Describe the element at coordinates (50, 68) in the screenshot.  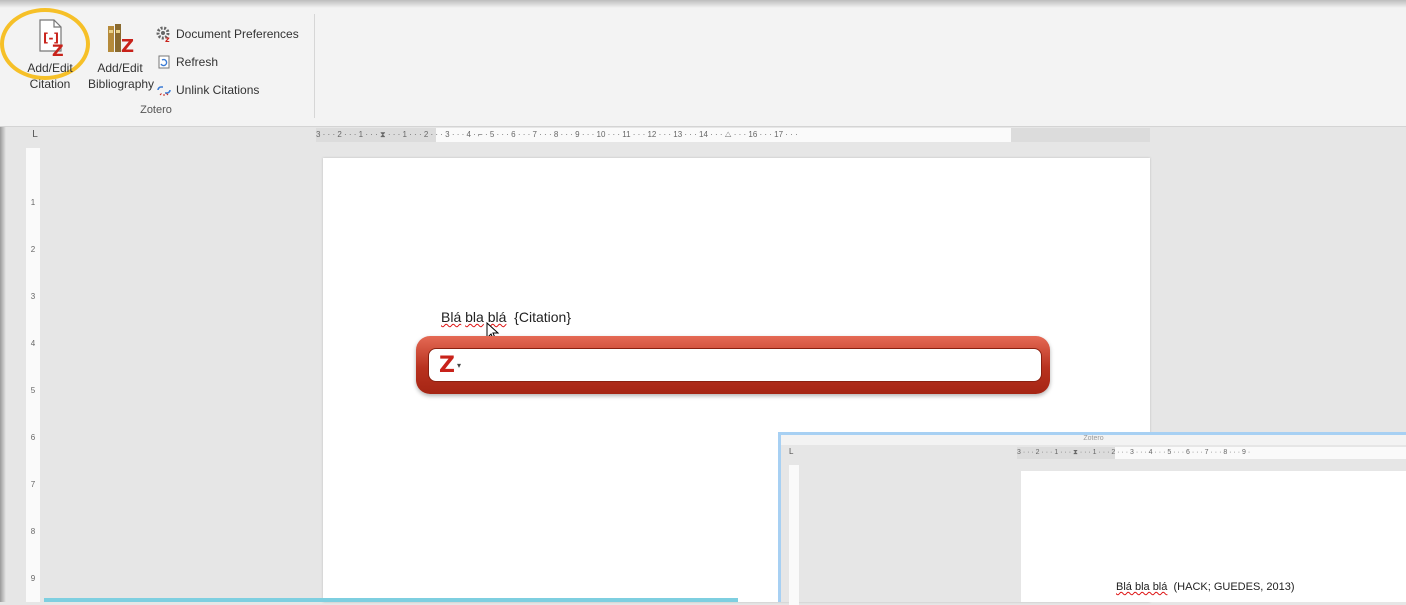
I see `citation-label-1: Add/Edit` at that location.